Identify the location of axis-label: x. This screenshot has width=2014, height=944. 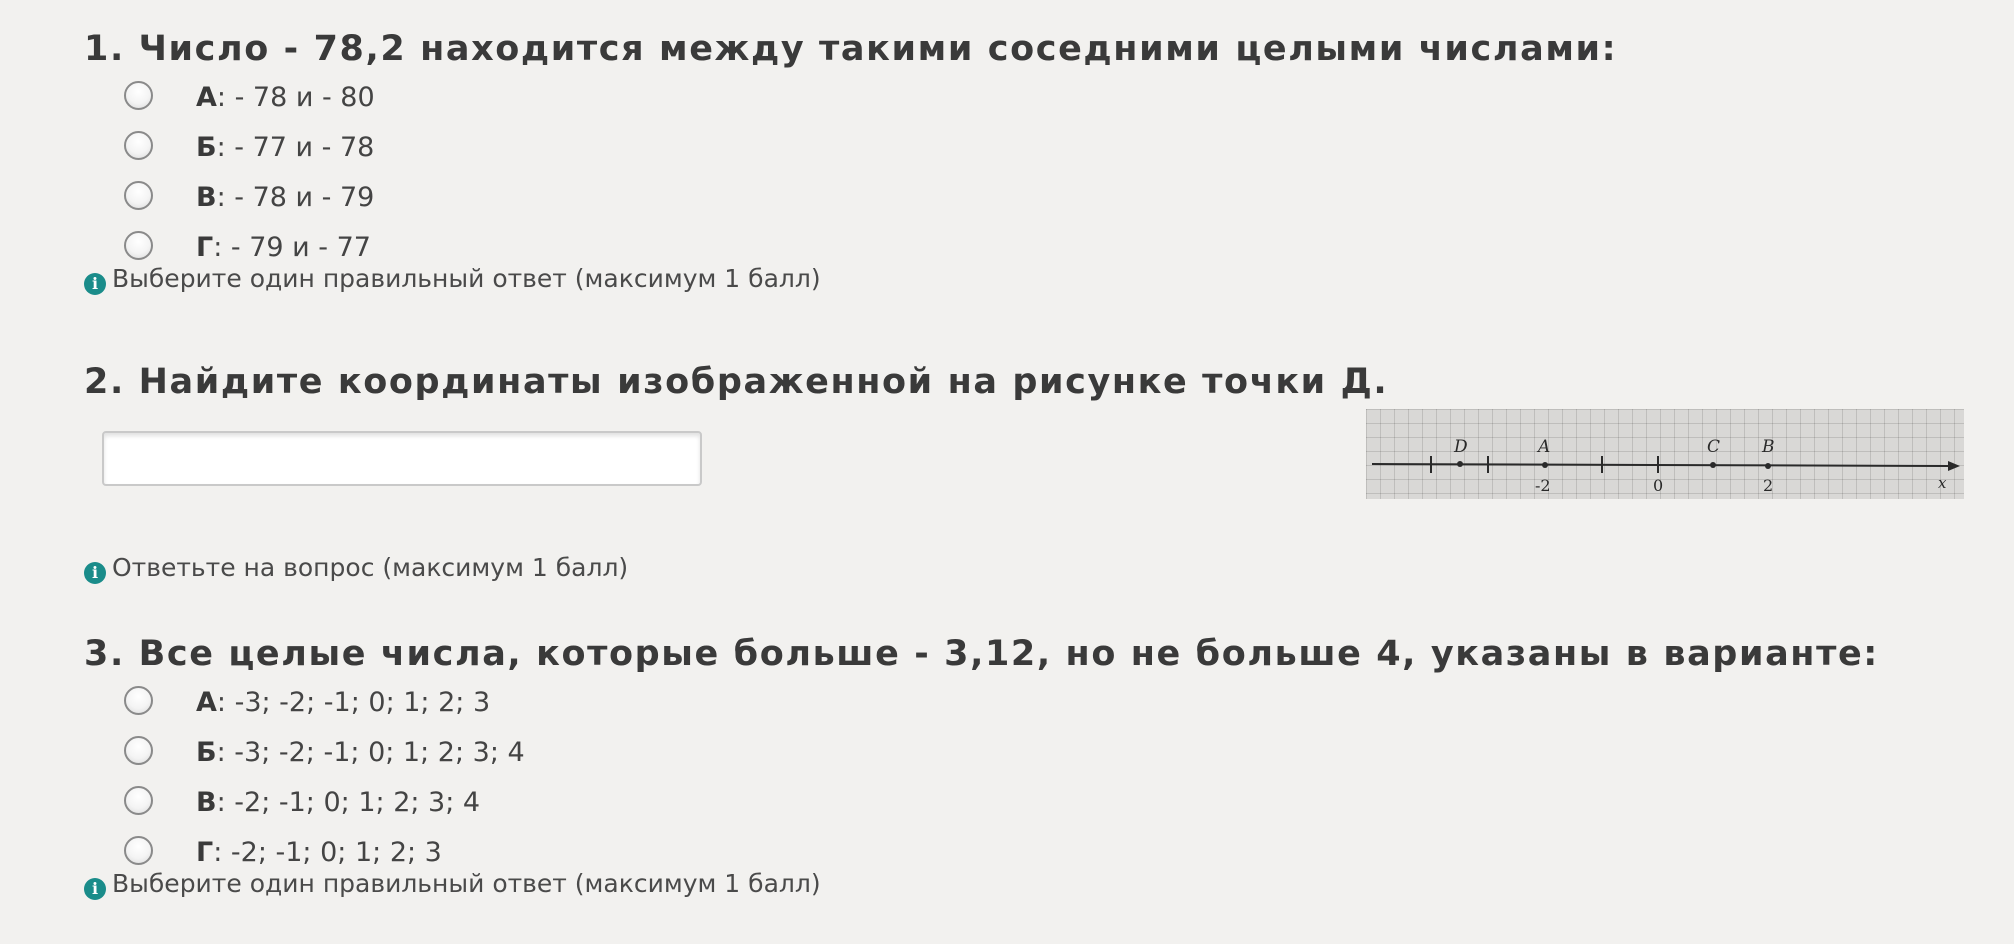
(1942, 483).